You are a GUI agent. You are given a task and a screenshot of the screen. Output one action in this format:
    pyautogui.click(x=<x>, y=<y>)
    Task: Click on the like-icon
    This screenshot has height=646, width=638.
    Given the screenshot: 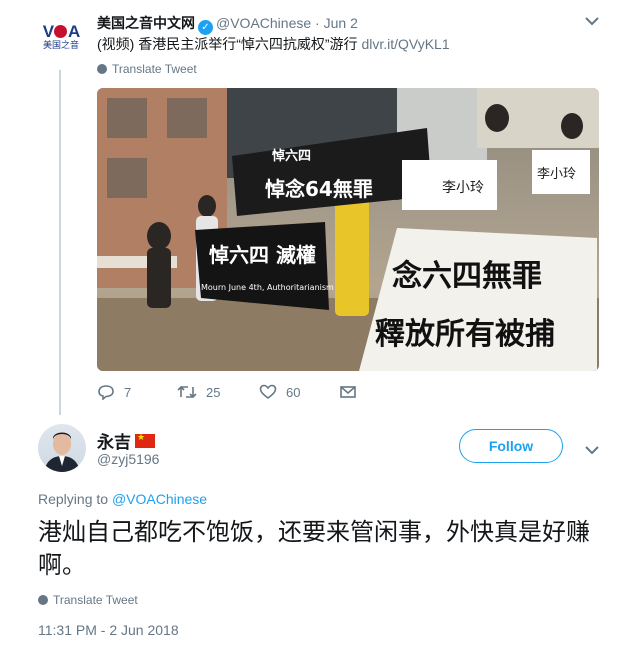 What is the action you would take?
    pyautogui.click(x=268, y=392)
    